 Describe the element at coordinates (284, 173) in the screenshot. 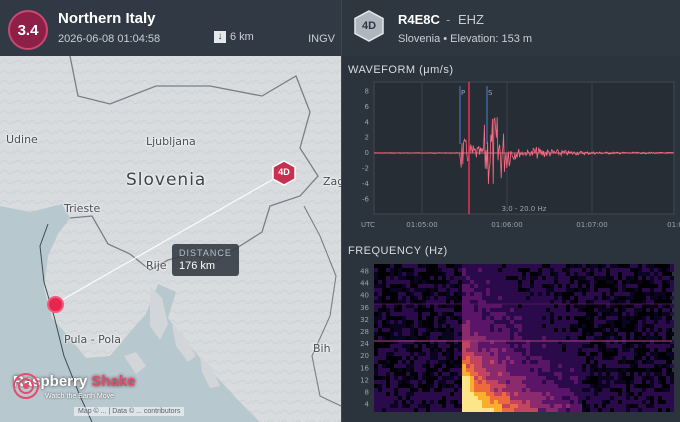

I see `station-marker: 4D` at that location.